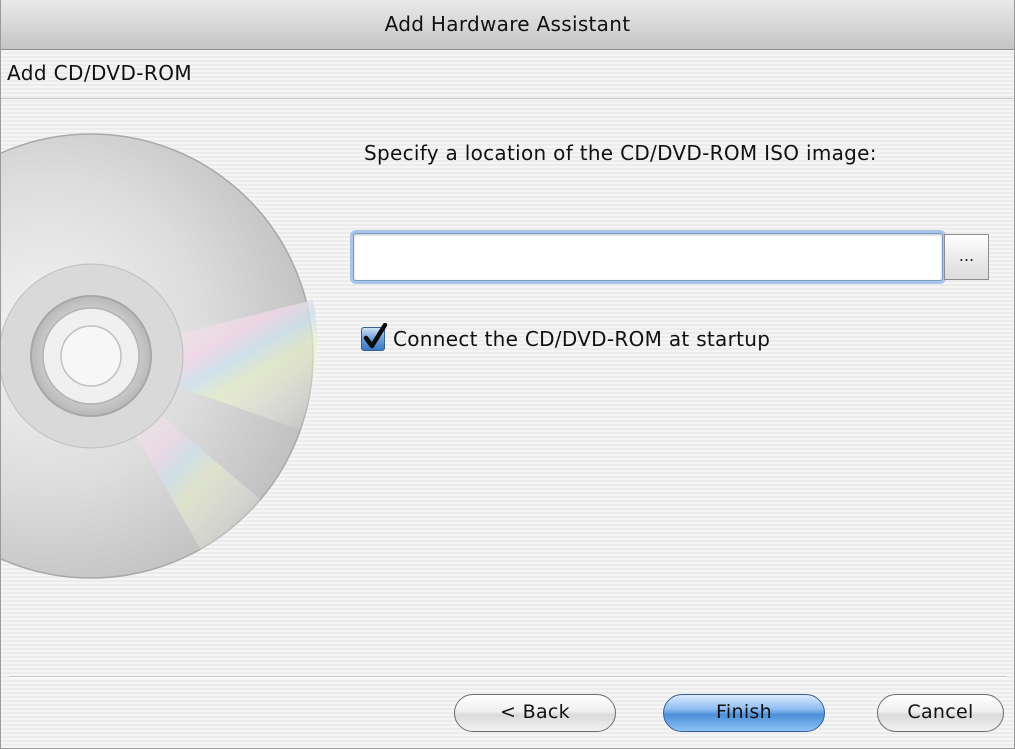 Image resolution: width=1015 pixels, height=749 pixels. I want to click on cancel-button: Cancel, so click(940, 713).